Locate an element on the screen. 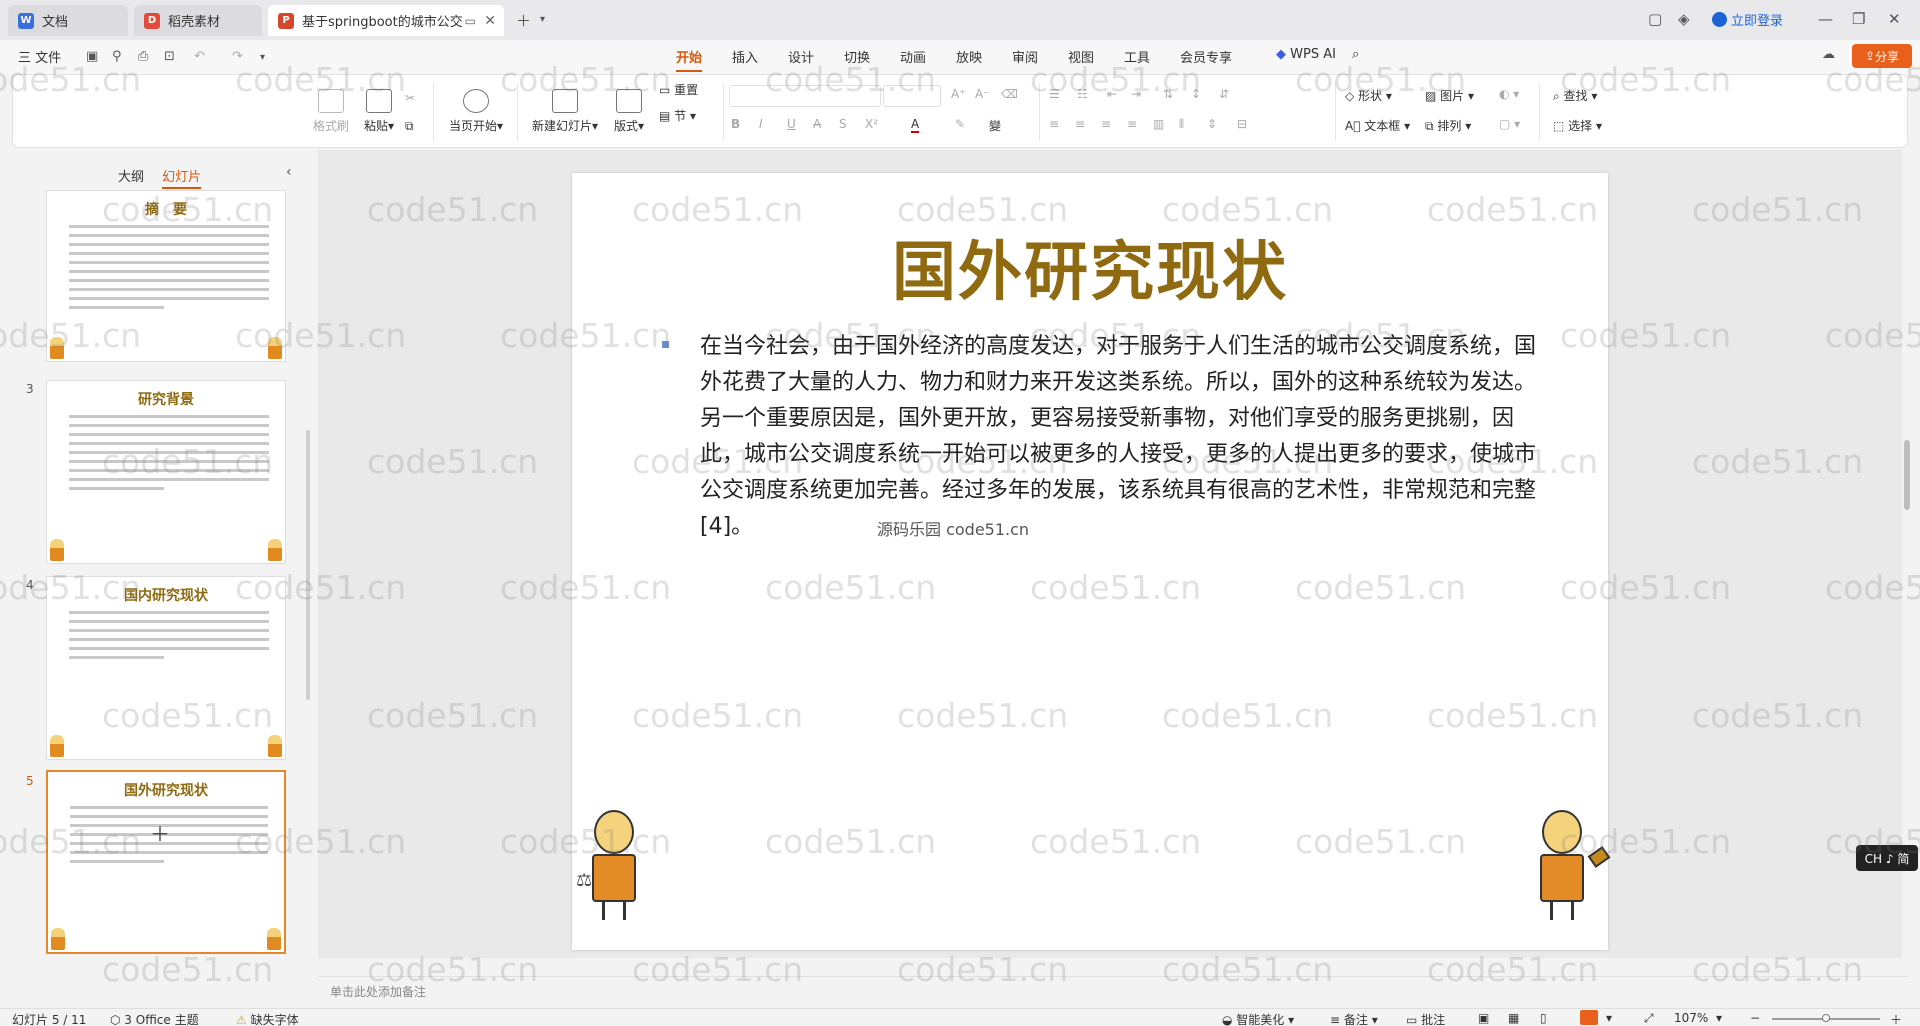  zoom-in-icon: ＋ is located at coordinates (1896, 1018).